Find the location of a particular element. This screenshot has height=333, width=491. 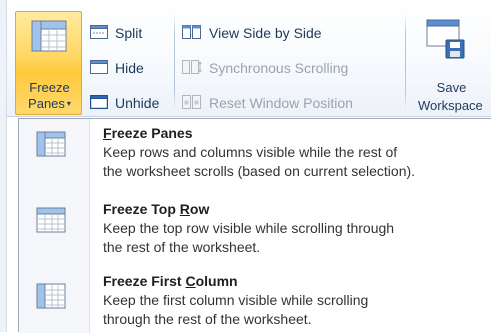

freeze-panes-button: Freeze Panes ▾ is located at coordinates (48, 63).